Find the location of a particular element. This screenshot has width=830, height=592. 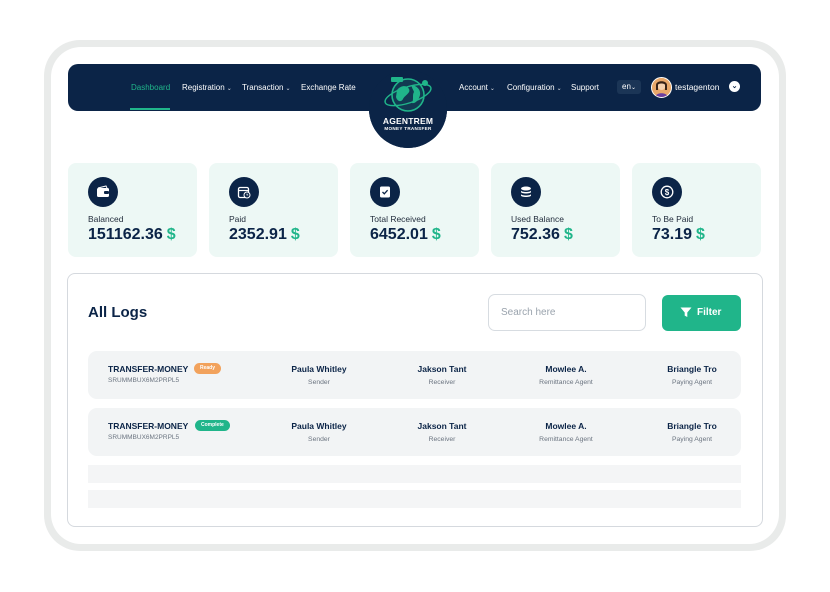

stat-value: 6452.01 $ is located at coordinates (405, 234).